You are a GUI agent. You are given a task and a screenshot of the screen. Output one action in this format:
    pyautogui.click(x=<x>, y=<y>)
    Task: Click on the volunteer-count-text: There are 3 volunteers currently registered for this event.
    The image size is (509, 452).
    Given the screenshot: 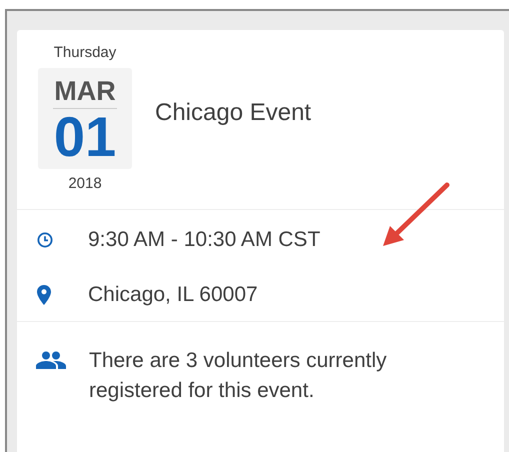 What is the action you would take?
    pyautogui.click(x=238, y=376)
    